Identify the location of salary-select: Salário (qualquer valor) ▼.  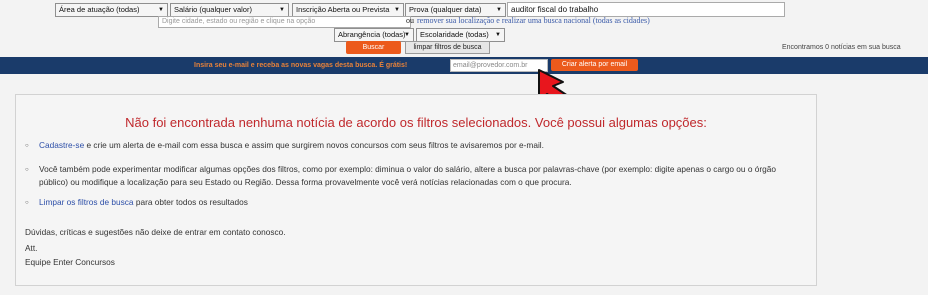
(229, 10).